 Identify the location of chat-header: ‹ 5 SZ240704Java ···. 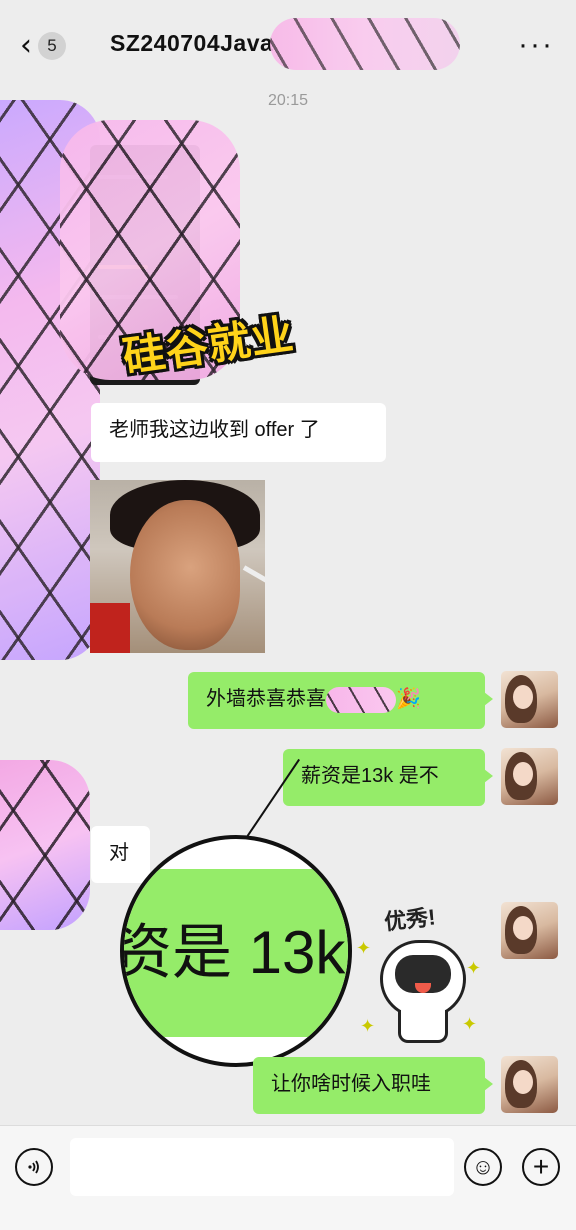
(288, 45).